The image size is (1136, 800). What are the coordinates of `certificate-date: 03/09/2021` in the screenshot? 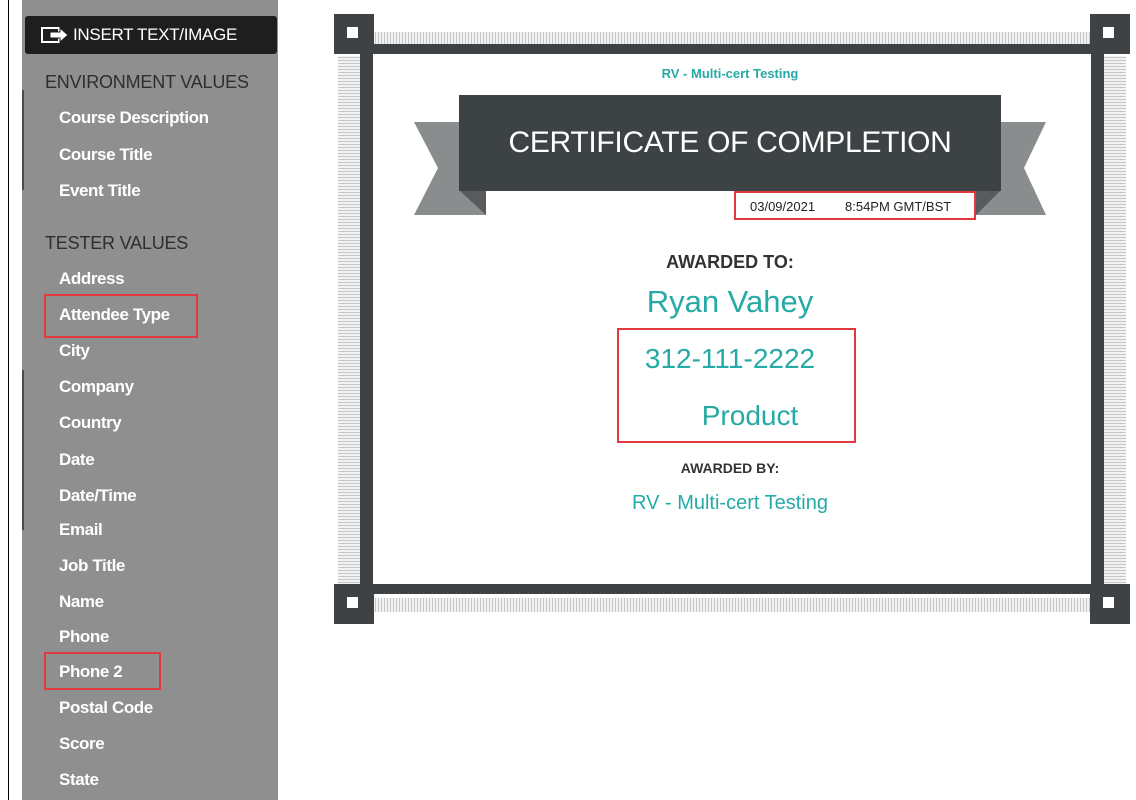 It's located at (783, 206).